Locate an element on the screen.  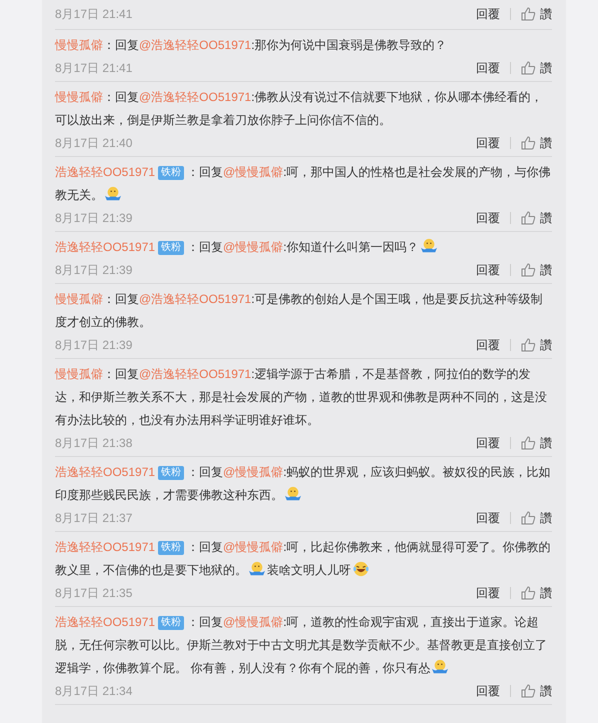
comment-text: 慢慢孤僻：回复@浩逸轻轻OO51971:佛教从没有说过不信就要下地狱，你从哪本佛经看的，可以放出来，倒是伊斯兰教是拿着刀放你脖子上问你信不信的。 is located at coordinates (299, 109).